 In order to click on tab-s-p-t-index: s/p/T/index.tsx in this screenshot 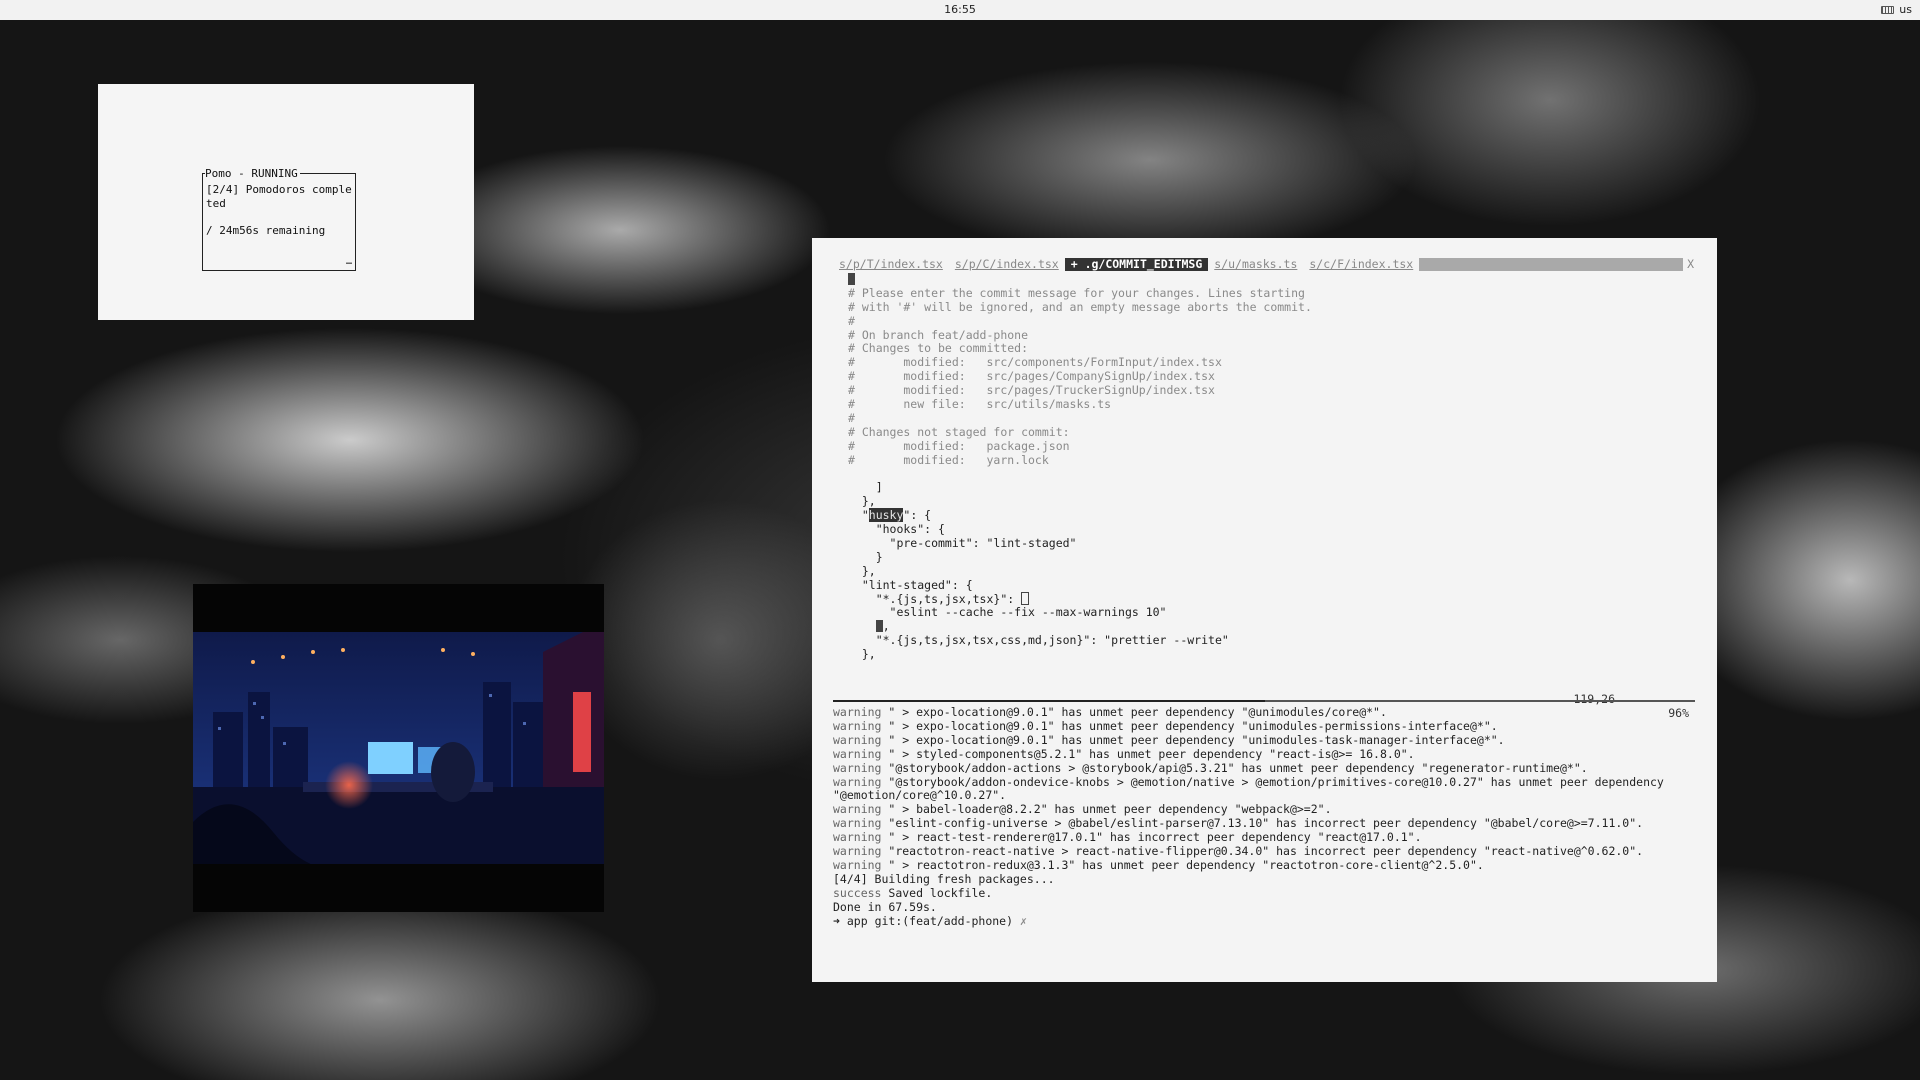, I will do `click(891, 264)`.